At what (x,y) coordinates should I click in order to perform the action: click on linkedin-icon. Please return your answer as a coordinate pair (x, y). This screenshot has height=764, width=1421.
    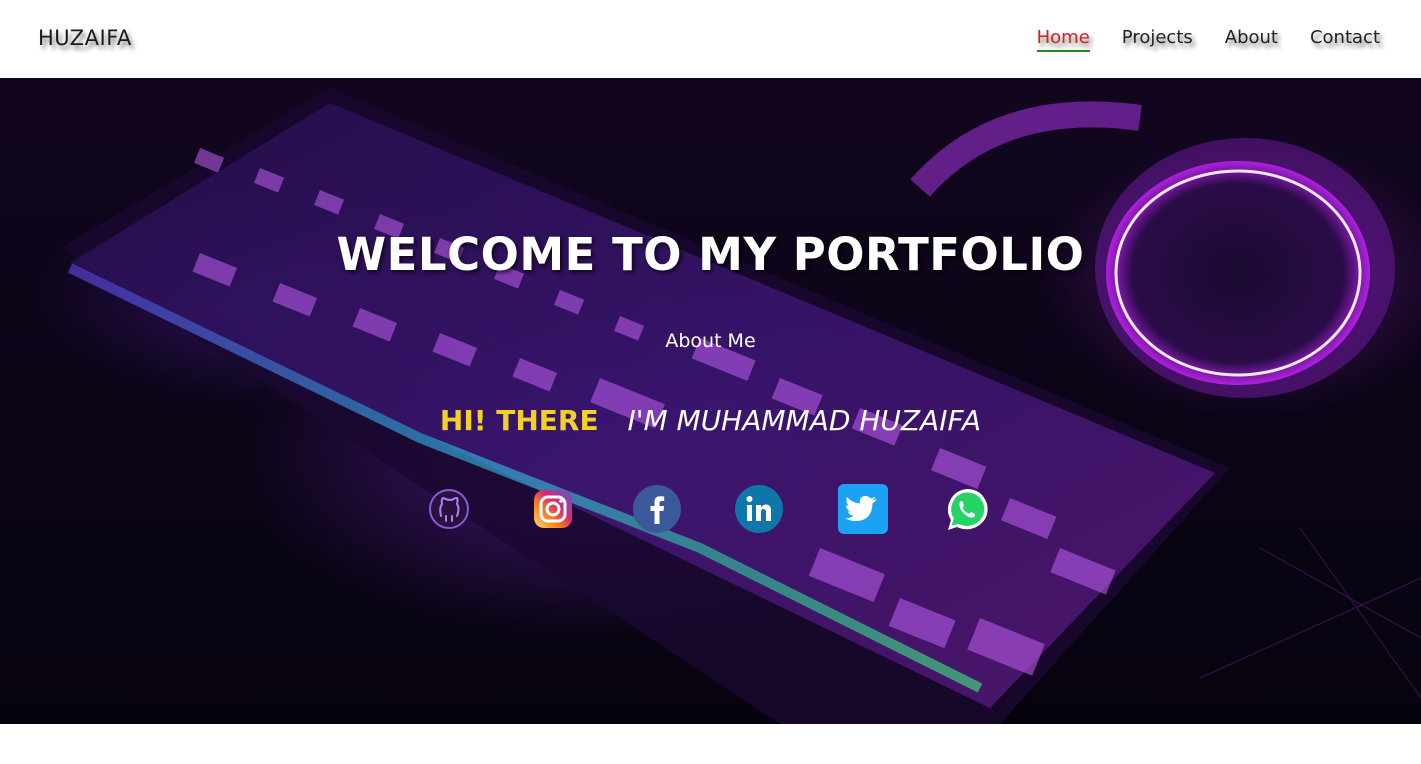
    Looking at the image, I should click on (759, 509).